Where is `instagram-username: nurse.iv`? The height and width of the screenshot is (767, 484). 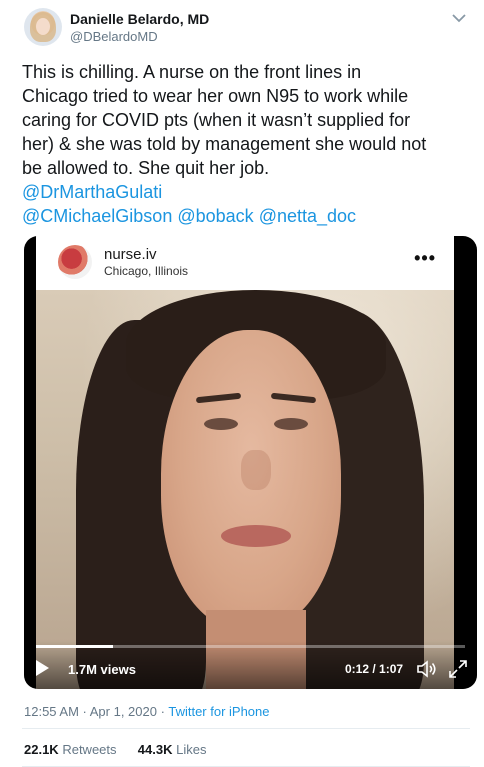 instagram-username: nurse.iv is located at coordinates (130, 254).